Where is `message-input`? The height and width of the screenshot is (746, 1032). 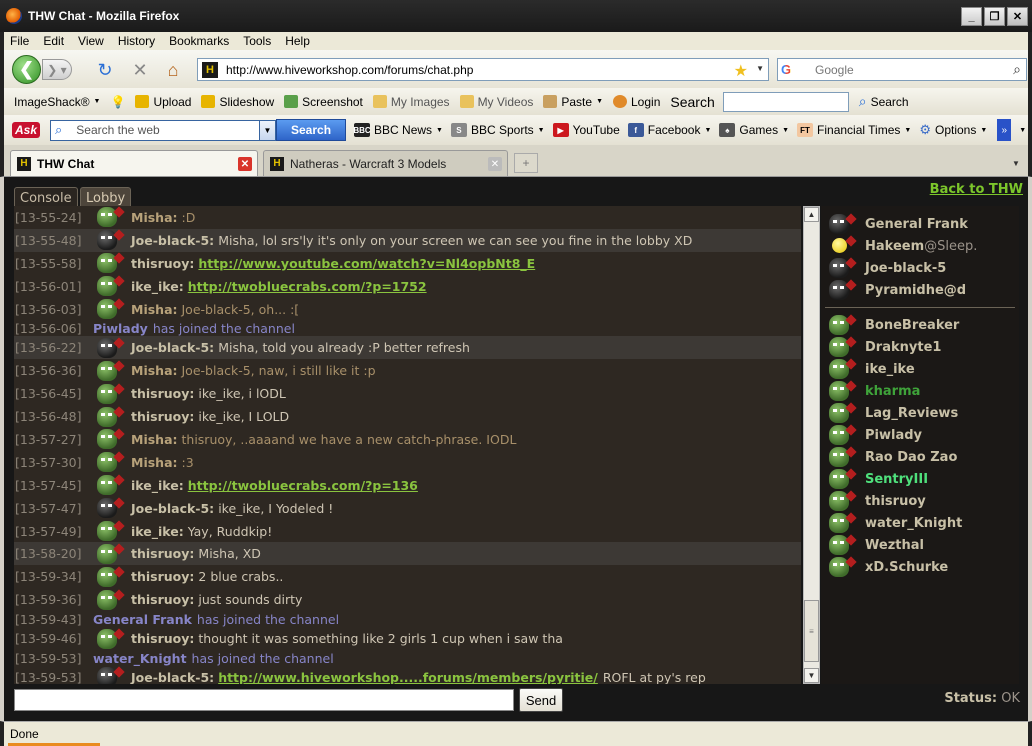 message-input is located at coordinates (264, 700).